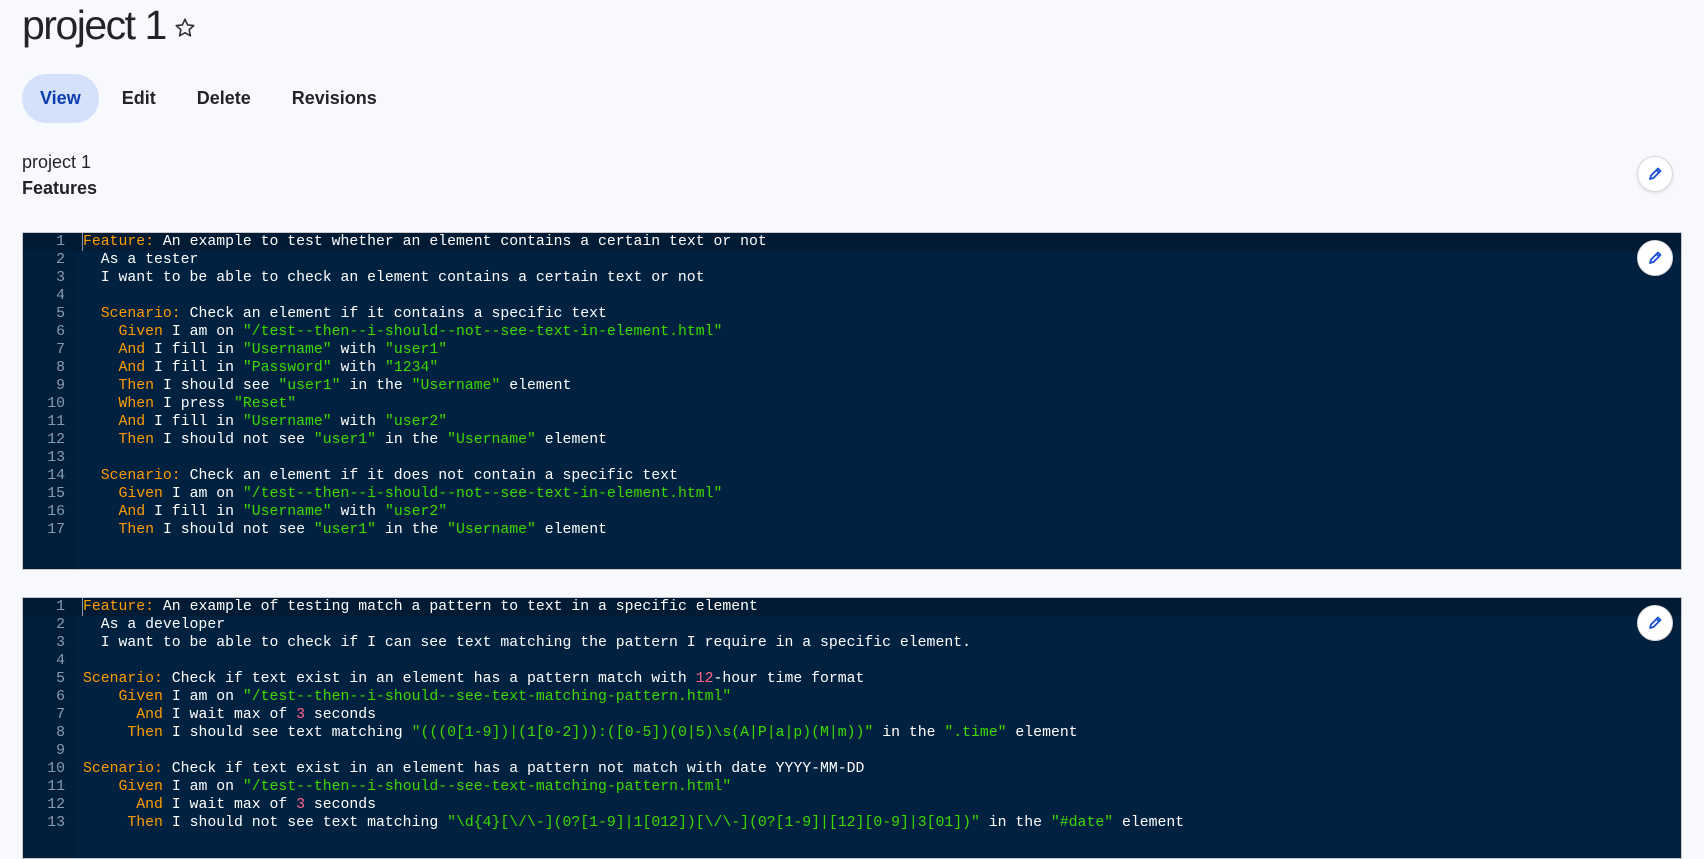 The width and height of the screenshot is (1704, 859). I want to click on line-number: 10, so click(56, 769).